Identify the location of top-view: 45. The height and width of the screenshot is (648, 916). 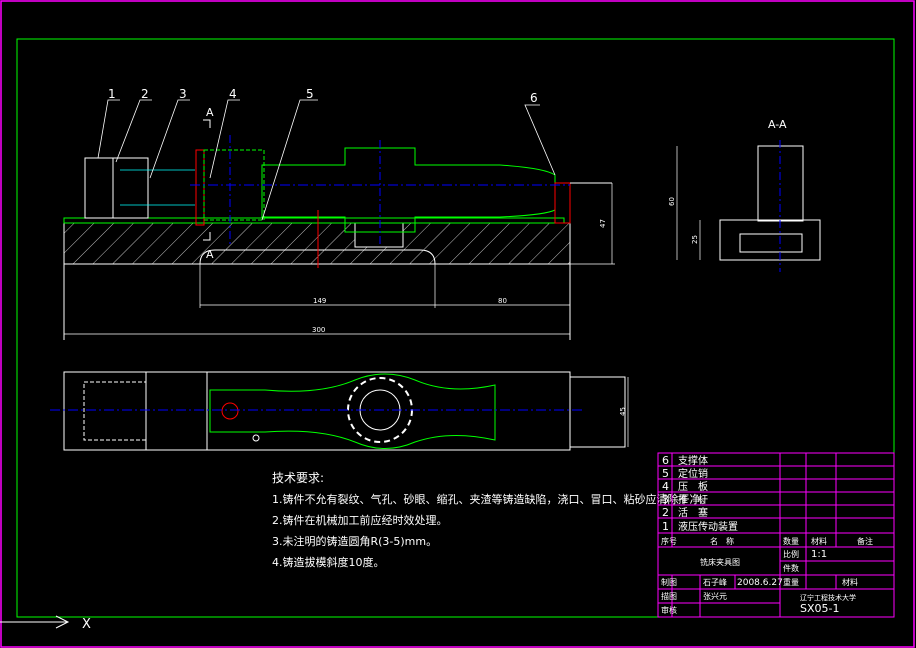
(339, 411).